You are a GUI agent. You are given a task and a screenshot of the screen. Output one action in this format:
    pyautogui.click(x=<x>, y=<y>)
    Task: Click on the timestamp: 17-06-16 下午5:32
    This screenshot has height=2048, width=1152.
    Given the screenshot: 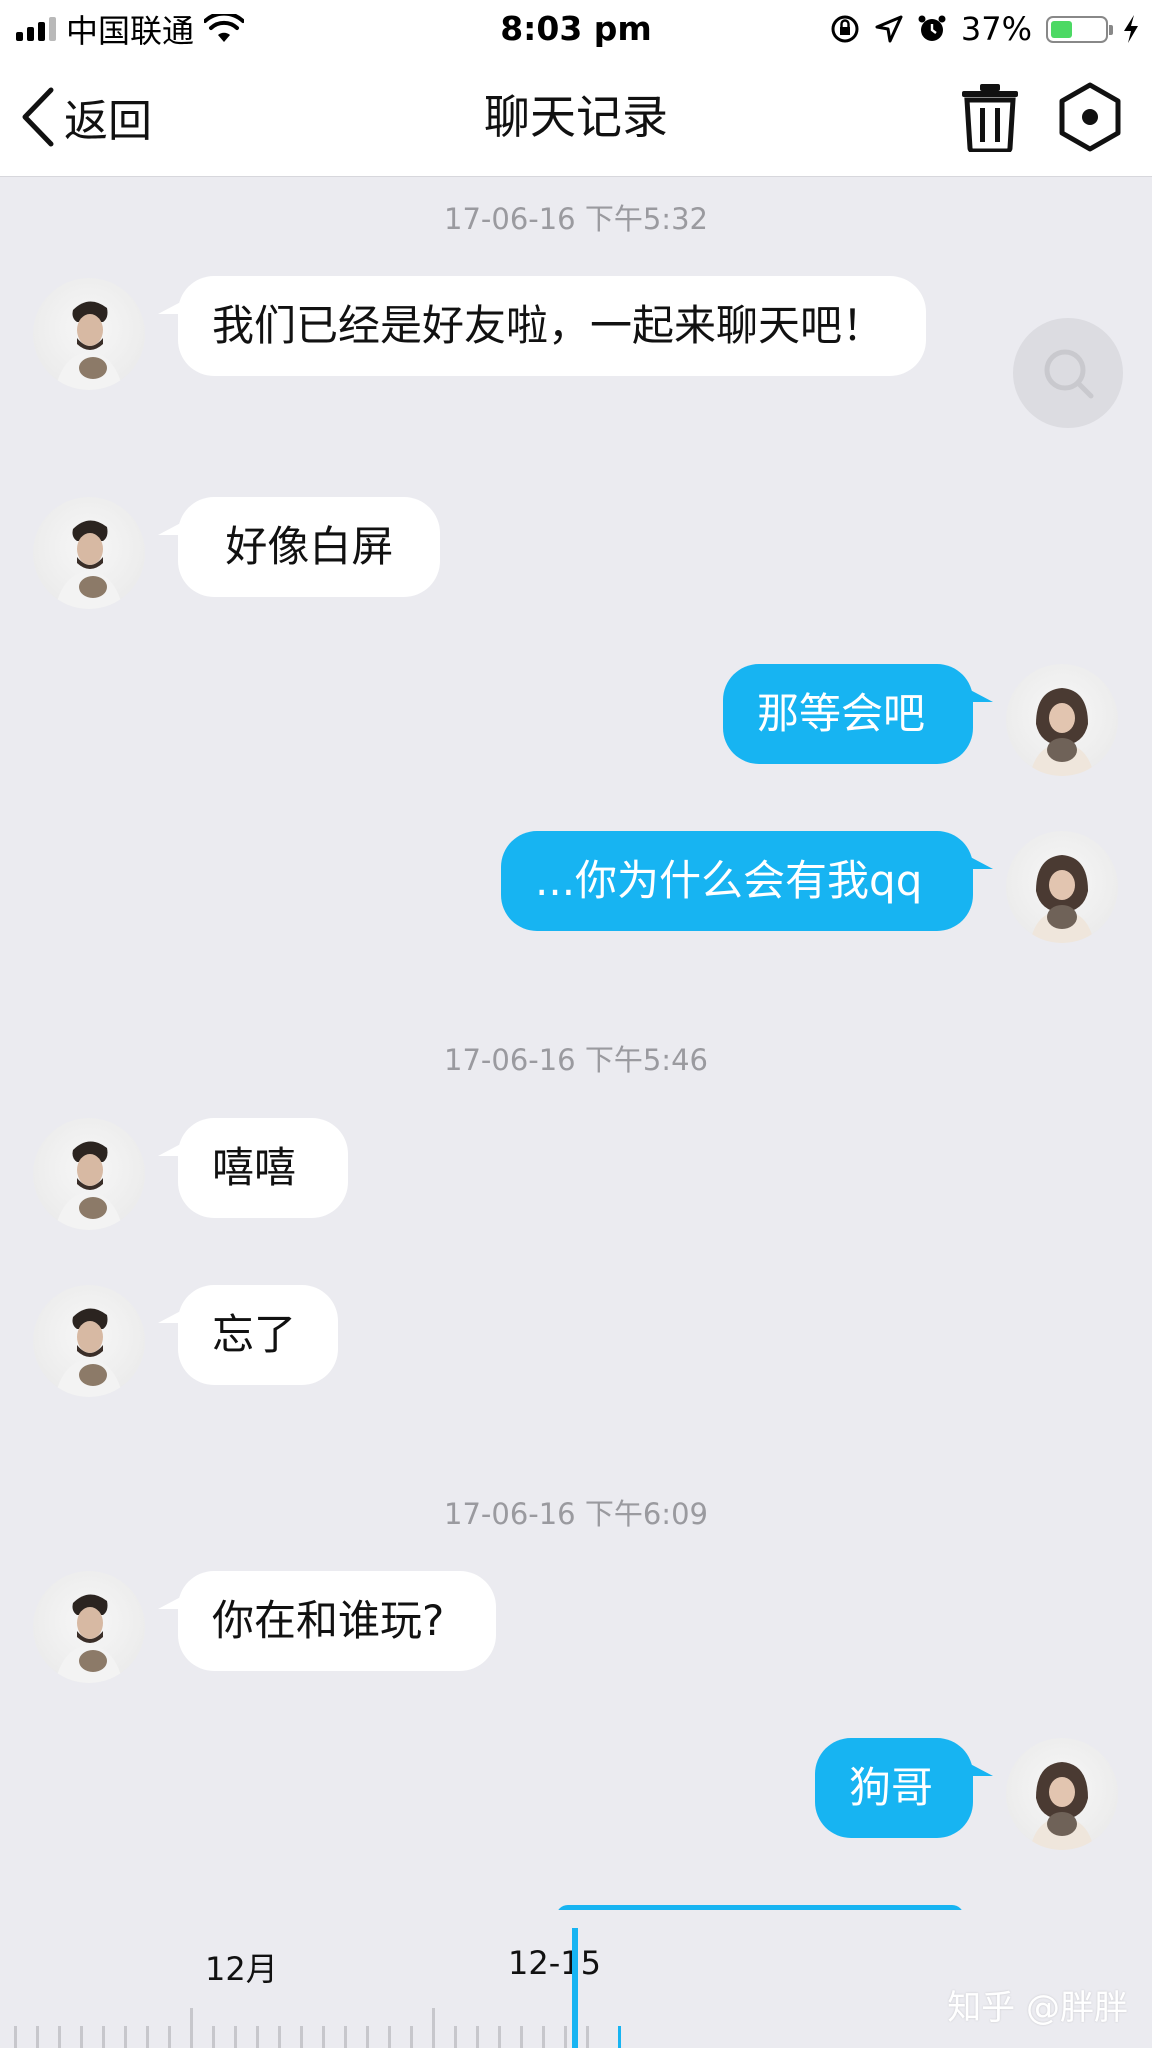 What is the action you would take?
    pyautogui.click(x=576, y=219)
    